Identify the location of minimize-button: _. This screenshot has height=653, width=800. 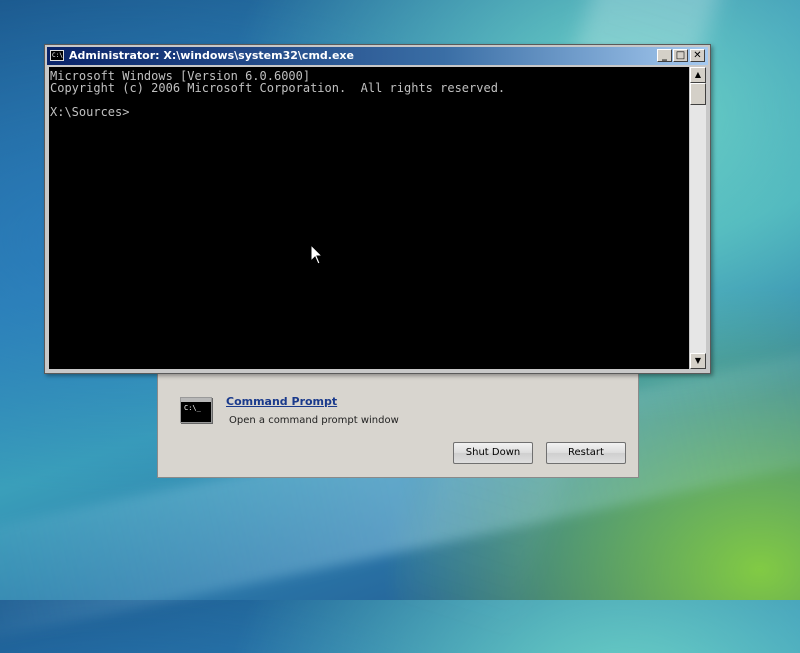
(664, 55).